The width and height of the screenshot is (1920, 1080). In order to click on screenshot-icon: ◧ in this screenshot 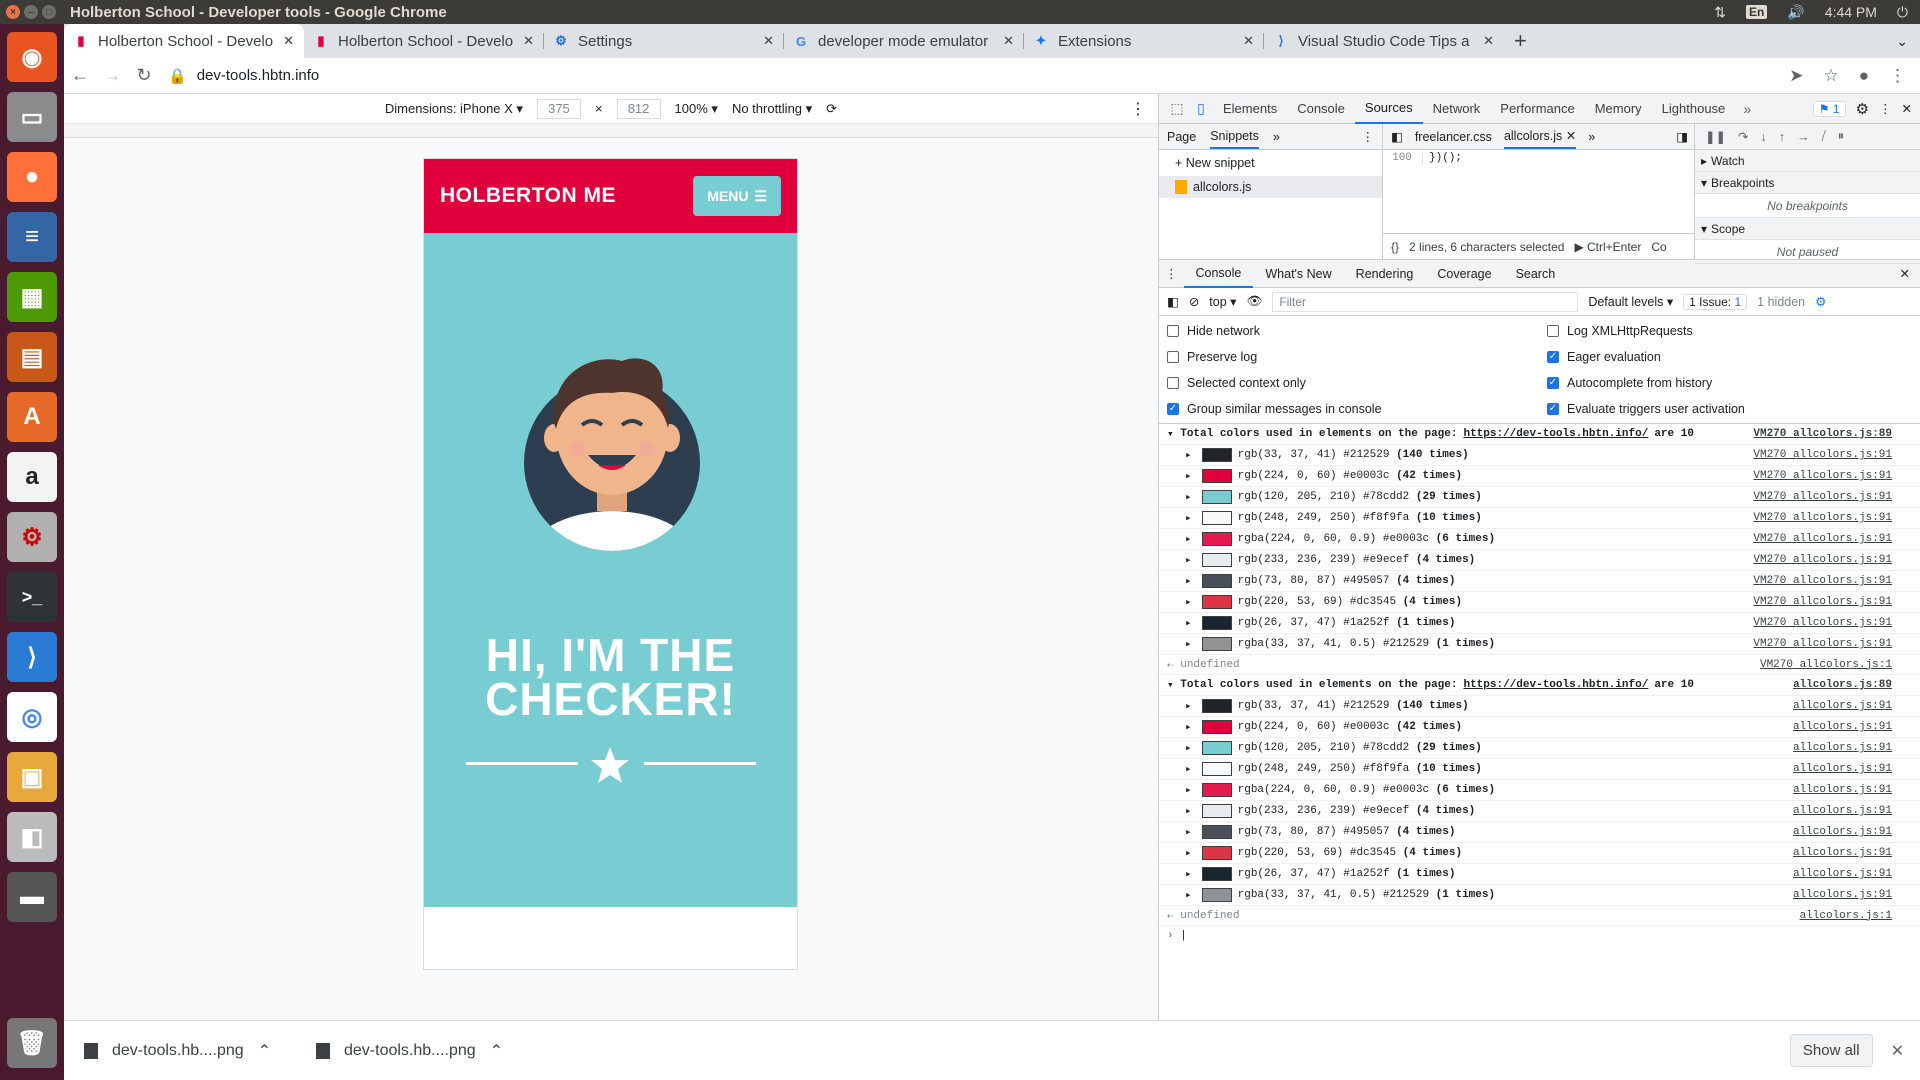, I will do `click(32, 837)`.